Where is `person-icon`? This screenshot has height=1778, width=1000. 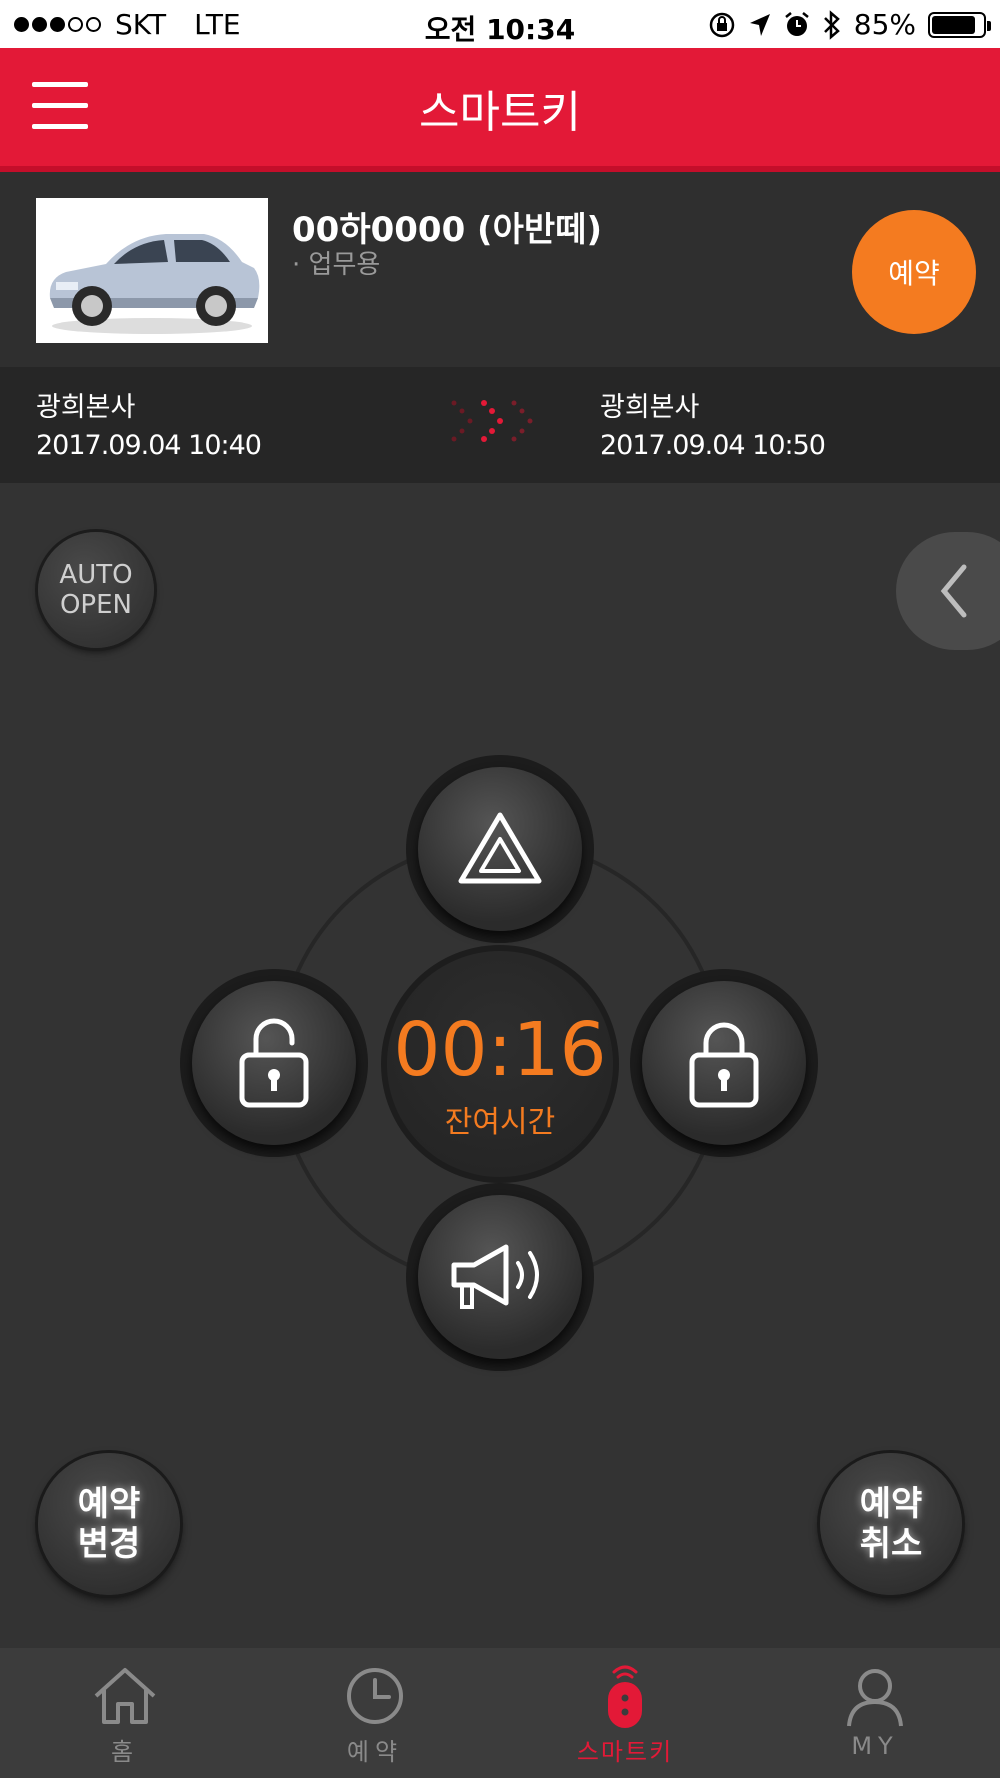 person-icon is located at coordinates (875, 1698).